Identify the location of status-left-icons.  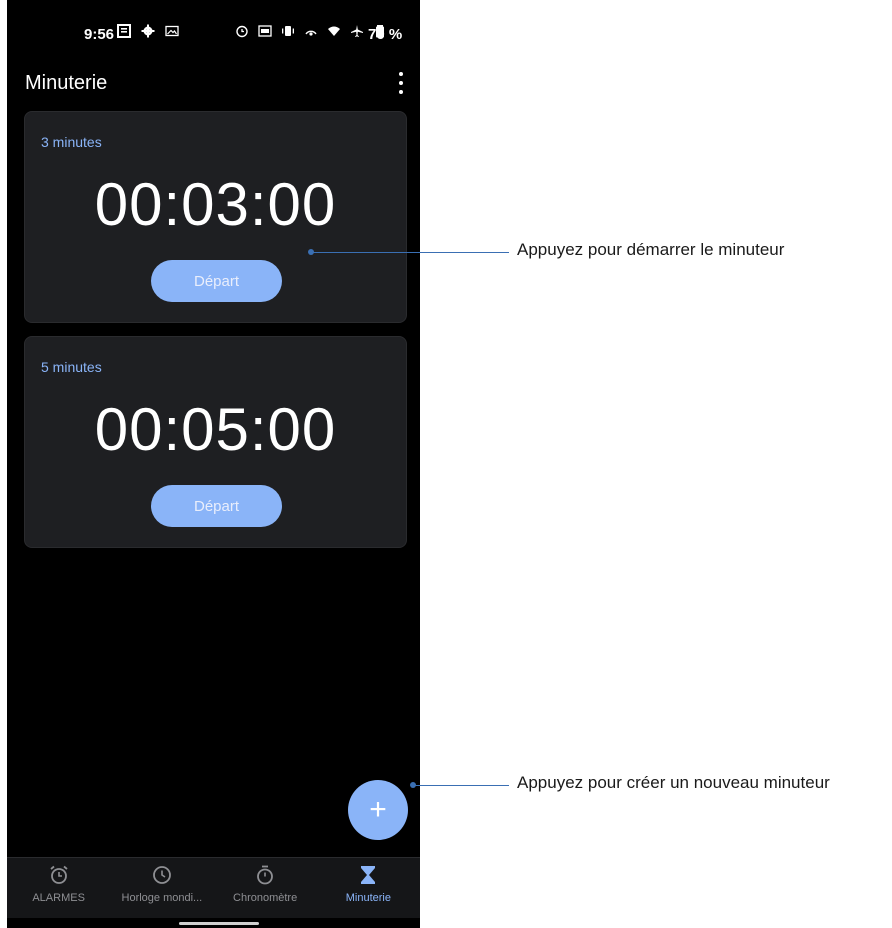
(148, 31).